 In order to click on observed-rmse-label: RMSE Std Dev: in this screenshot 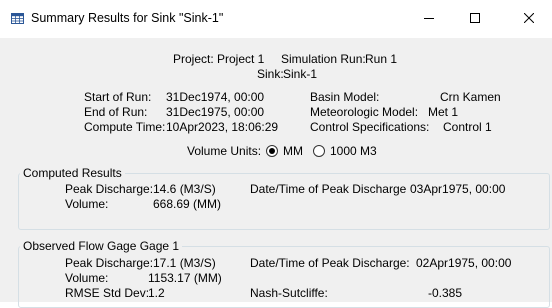, I will do `click(107, 293)`.